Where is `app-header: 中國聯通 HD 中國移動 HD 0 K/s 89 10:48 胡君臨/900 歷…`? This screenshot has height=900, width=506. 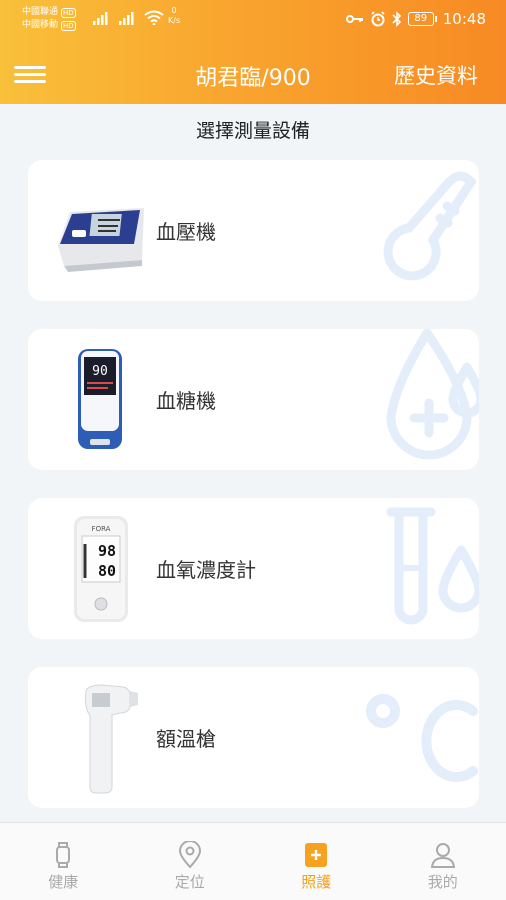 app-header: 中國聯通 HD 中國移動 HD 0 K/s 89 10:48 胡君臨/900 歷… is located at coordinates (253, 52).